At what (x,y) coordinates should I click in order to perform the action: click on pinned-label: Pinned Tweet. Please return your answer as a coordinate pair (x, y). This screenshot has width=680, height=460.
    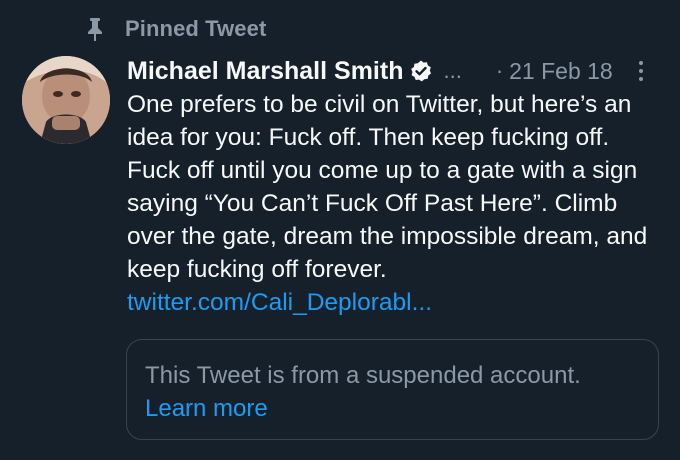
    Looking at the image, I should click on (196, 28).